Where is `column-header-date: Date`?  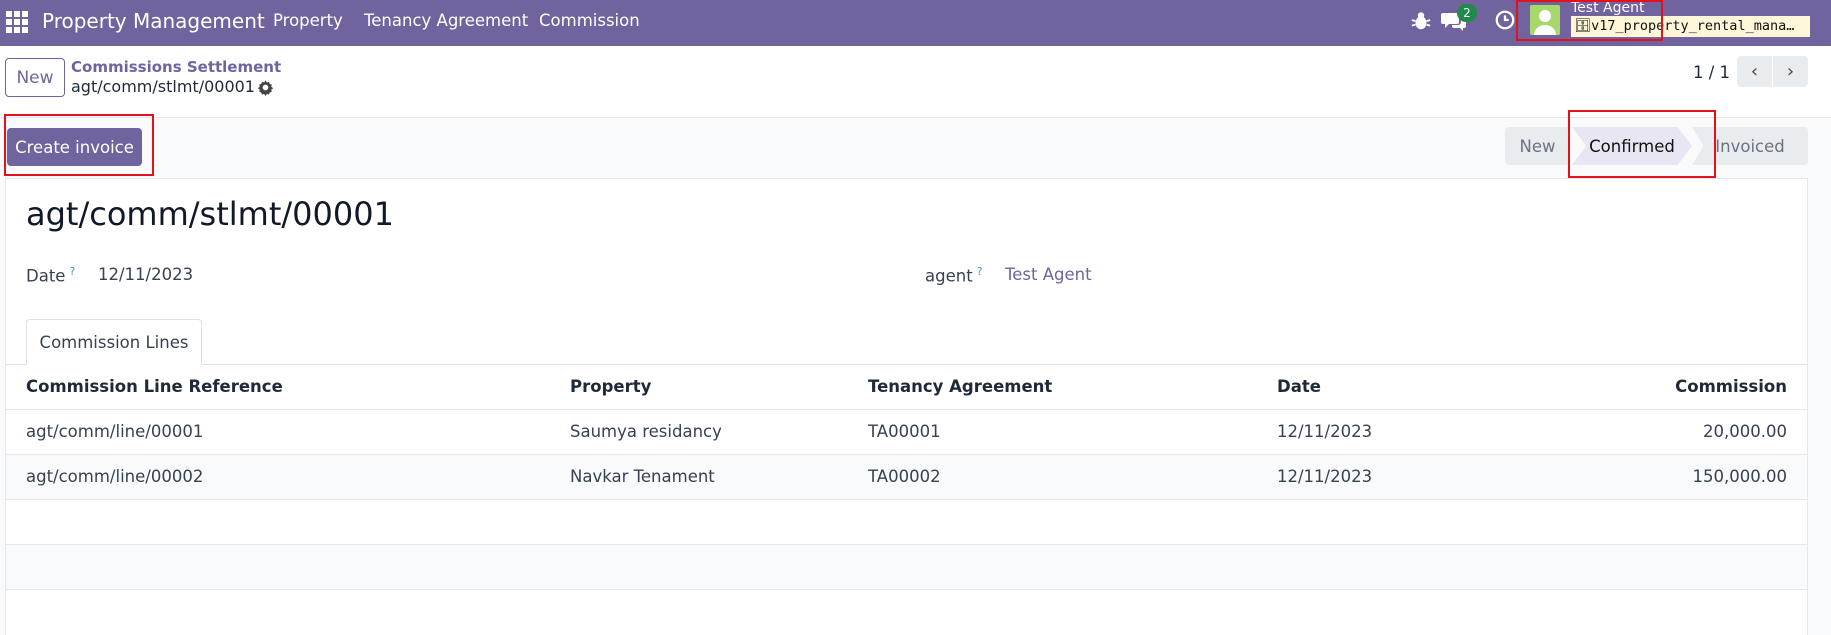
column-header-date: Date is located at coordinates (1407, 387).